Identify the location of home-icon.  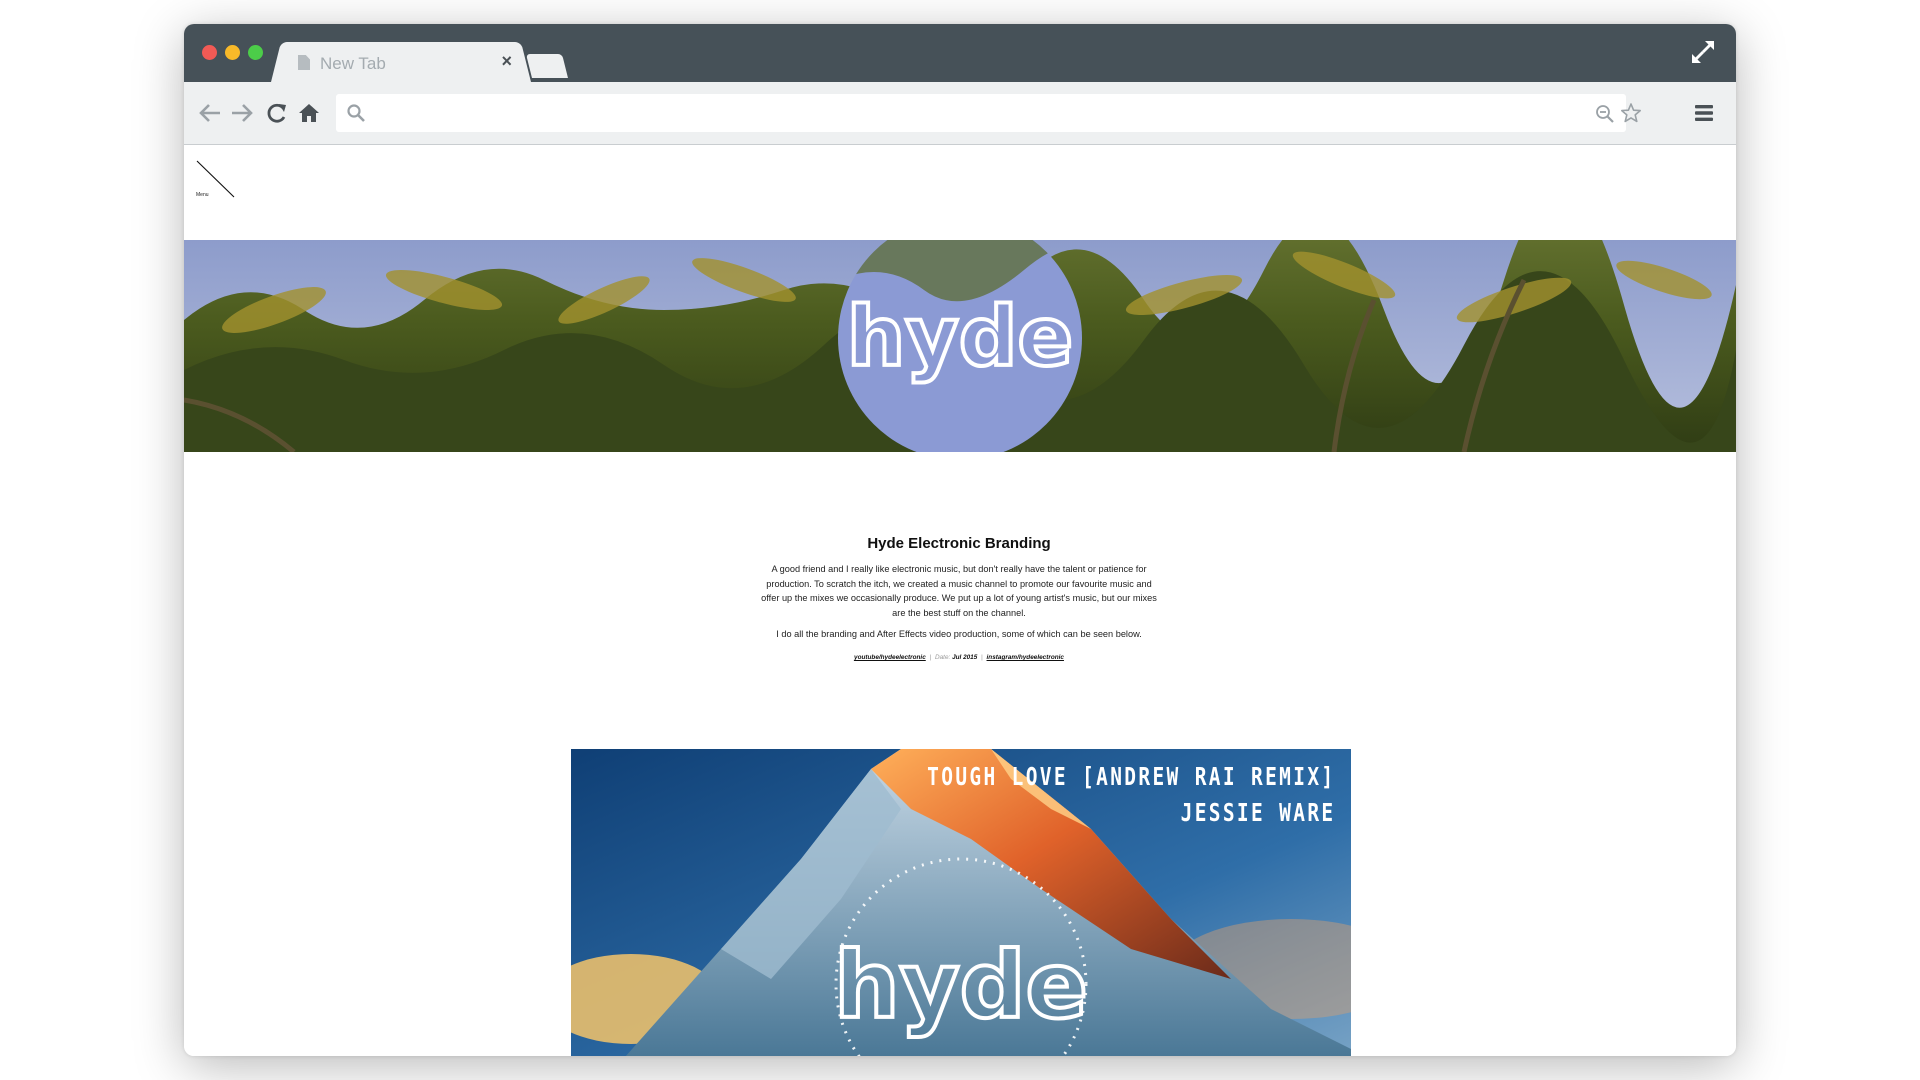
(309, 113).